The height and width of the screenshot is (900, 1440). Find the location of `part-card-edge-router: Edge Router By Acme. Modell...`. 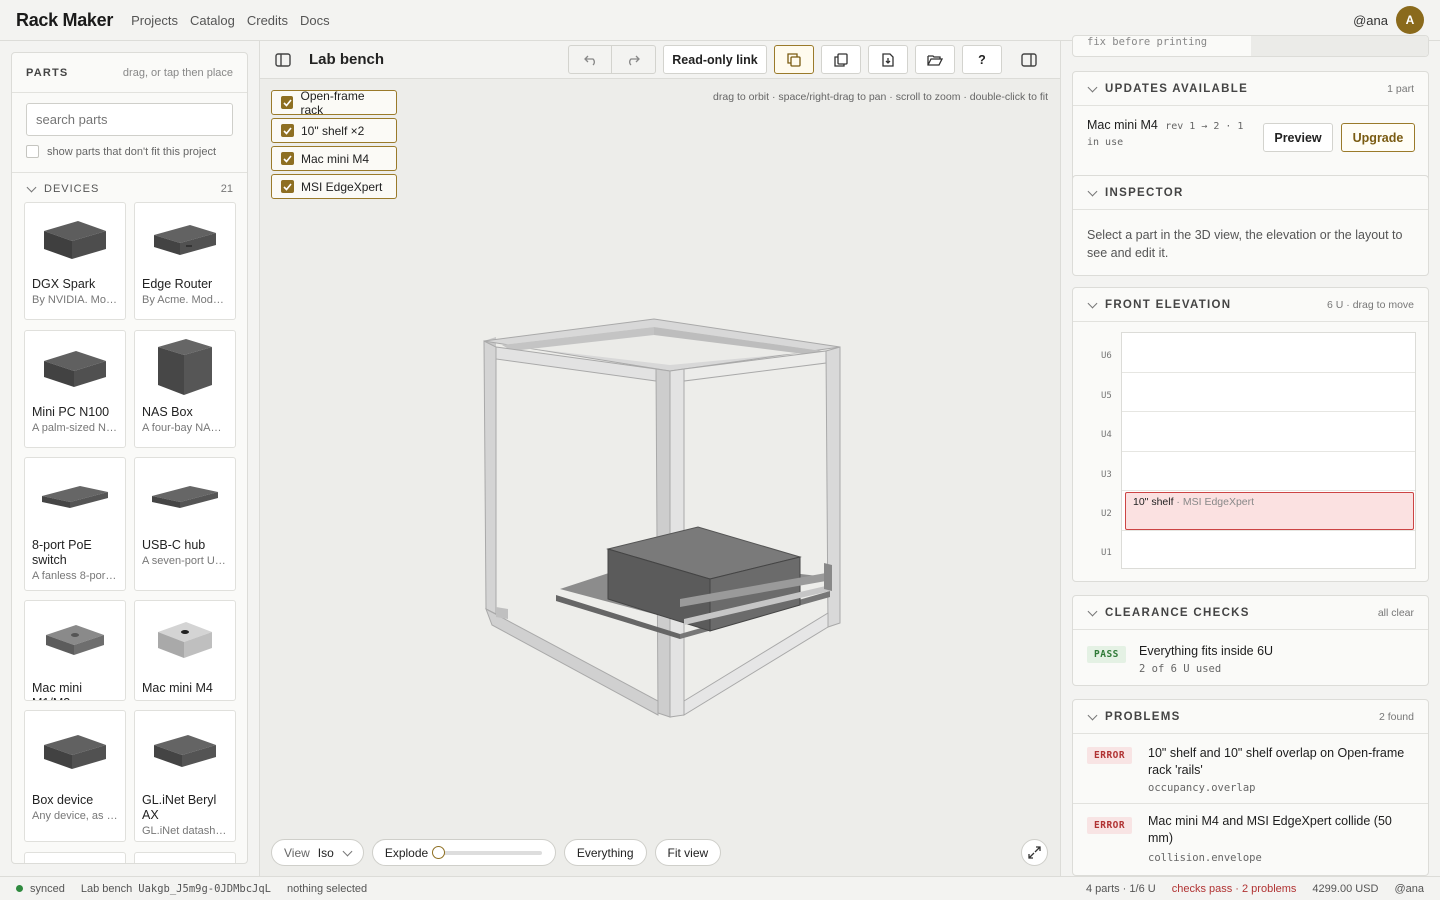

part-card-edge-router: Edge Router By Acme. Modell... is located at coordinates (185, 261).